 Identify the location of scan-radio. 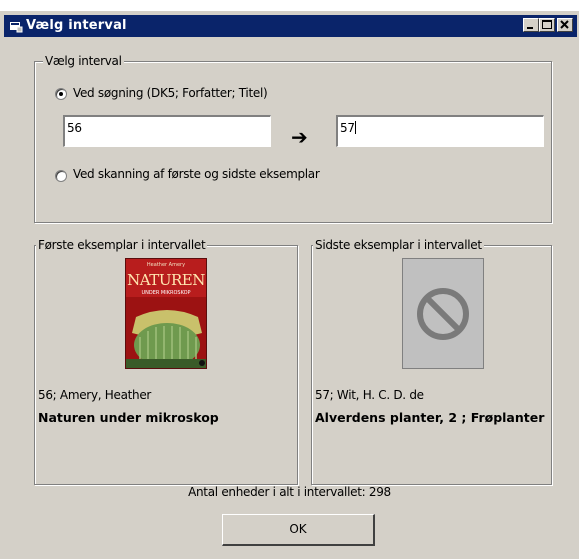
(61, 176).